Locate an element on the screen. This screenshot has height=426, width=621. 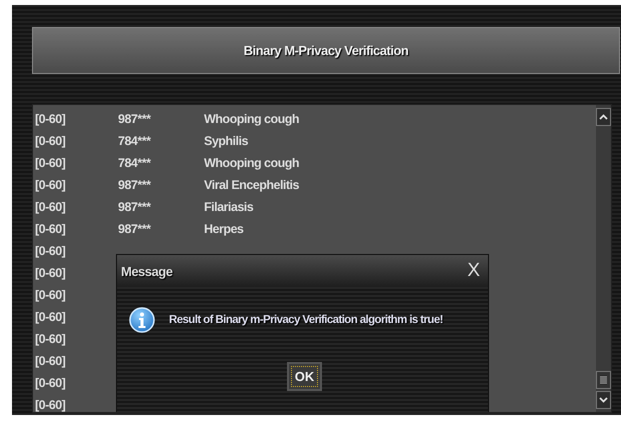
window-title: Binary M-Privacy Verification is located at coordinates (326, 50).